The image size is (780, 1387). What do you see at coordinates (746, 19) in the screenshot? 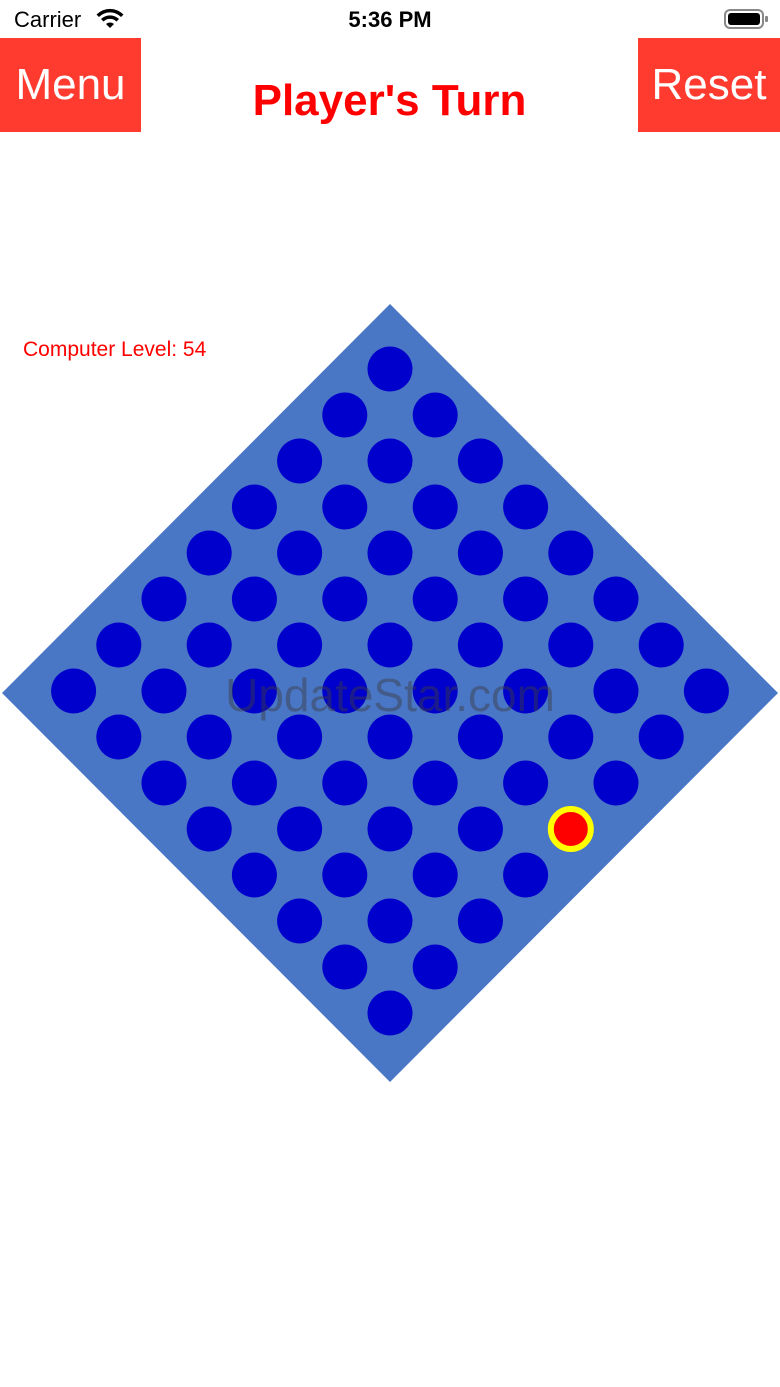
I see `battery-icon` at bounding box center [746, 19].